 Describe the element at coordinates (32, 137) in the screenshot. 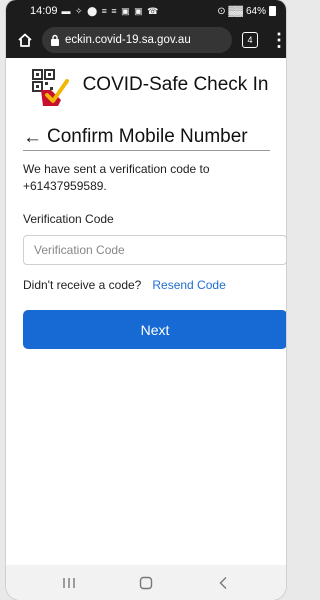

I see `back-arrow-icon: ←` at that location.